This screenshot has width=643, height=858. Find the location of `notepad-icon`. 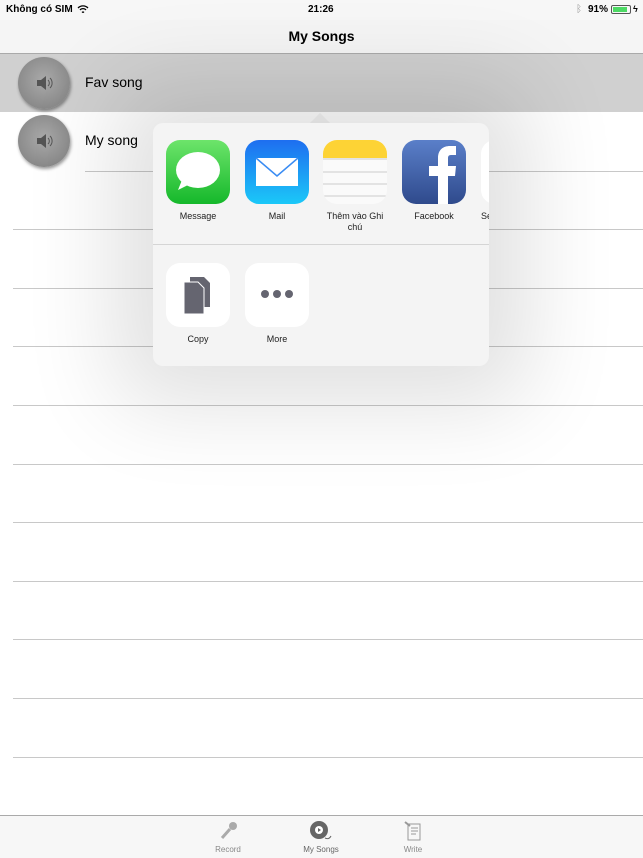

notepad-icon is located at coordinates (412, 831).